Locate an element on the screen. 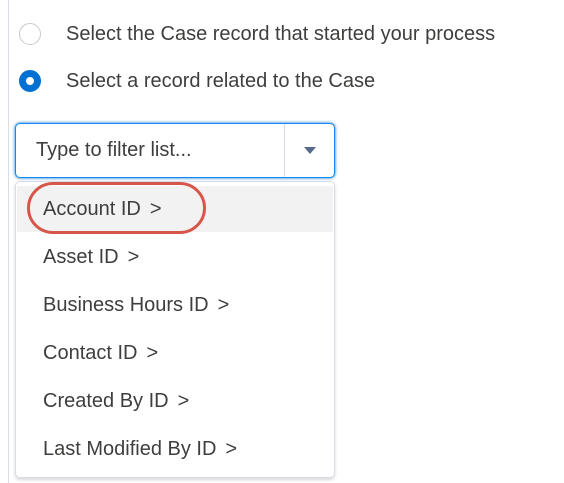 This screenshot has width=564, height=483. list-item-label: Contact ID is located at coordinates (90, 352).